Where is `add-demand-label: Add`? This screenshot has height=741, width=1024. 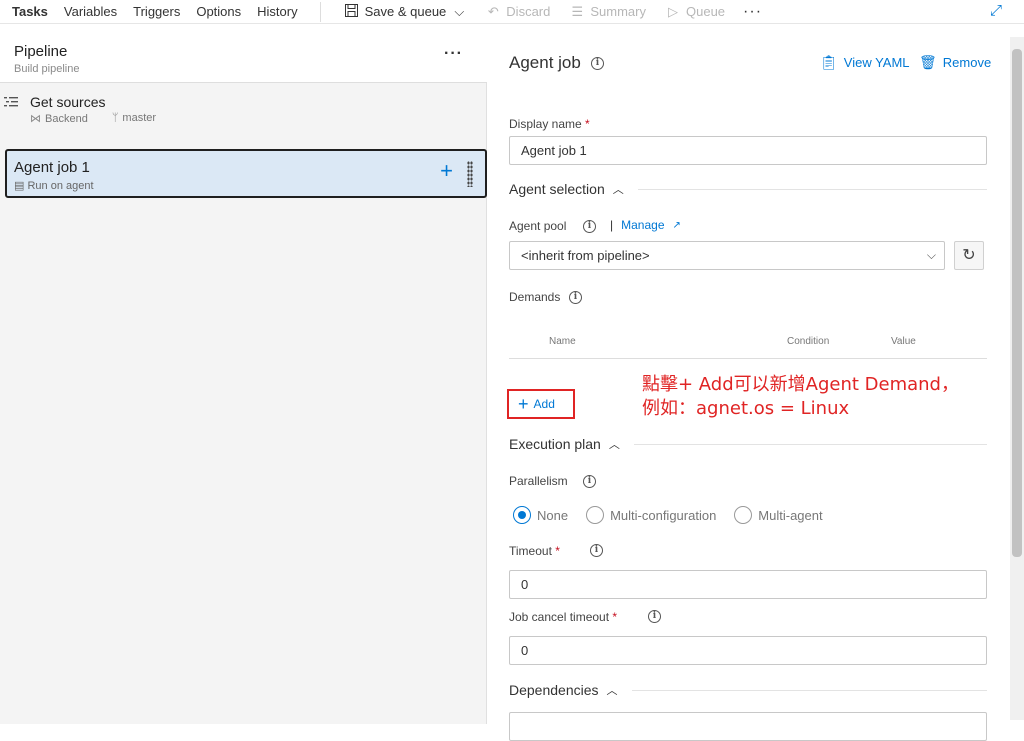
add-demand-label: Add is located at coordinates (544, 404).